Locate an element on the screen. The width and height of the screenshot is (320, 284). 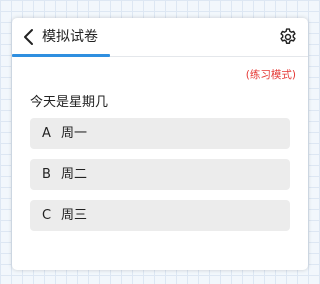
option-b: B 周二 is located at coordinates (160, 174).